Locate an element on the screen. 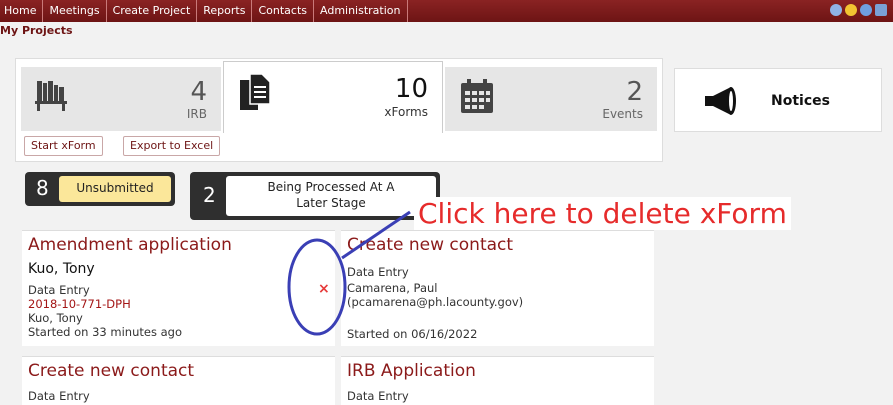  xform-card-irb-application: IRB Application Data Entry is located at coordinates (497, 380).